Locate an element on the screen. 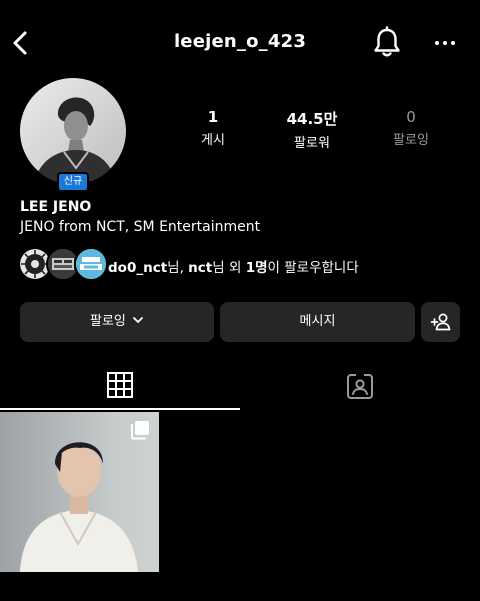 This screenshot has height=601, width=480. following-button: 팔로잉 is located at coordinates (117, 322).